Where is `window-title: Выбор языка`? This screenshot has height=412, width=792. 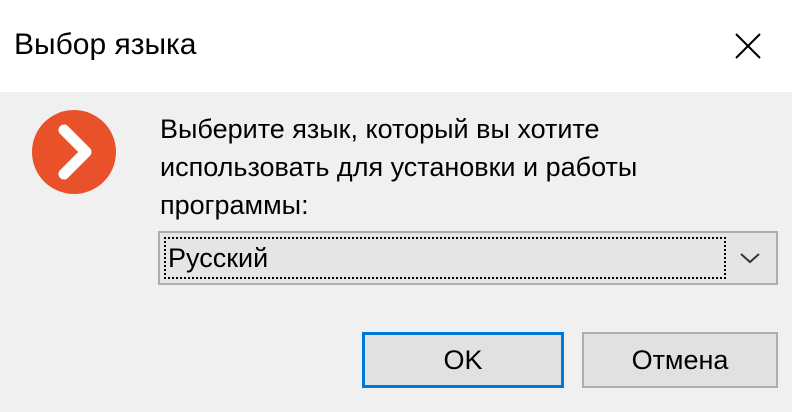 window-title: Выбор языка is located at coordinates (105, 44).